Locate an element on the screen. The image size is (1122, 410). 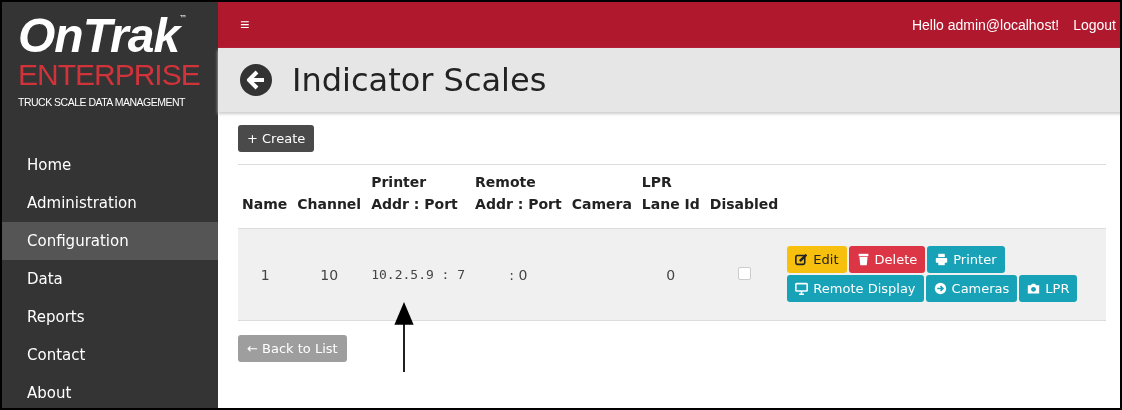
logout-link: Logout is located at coordinates (1094, 25).